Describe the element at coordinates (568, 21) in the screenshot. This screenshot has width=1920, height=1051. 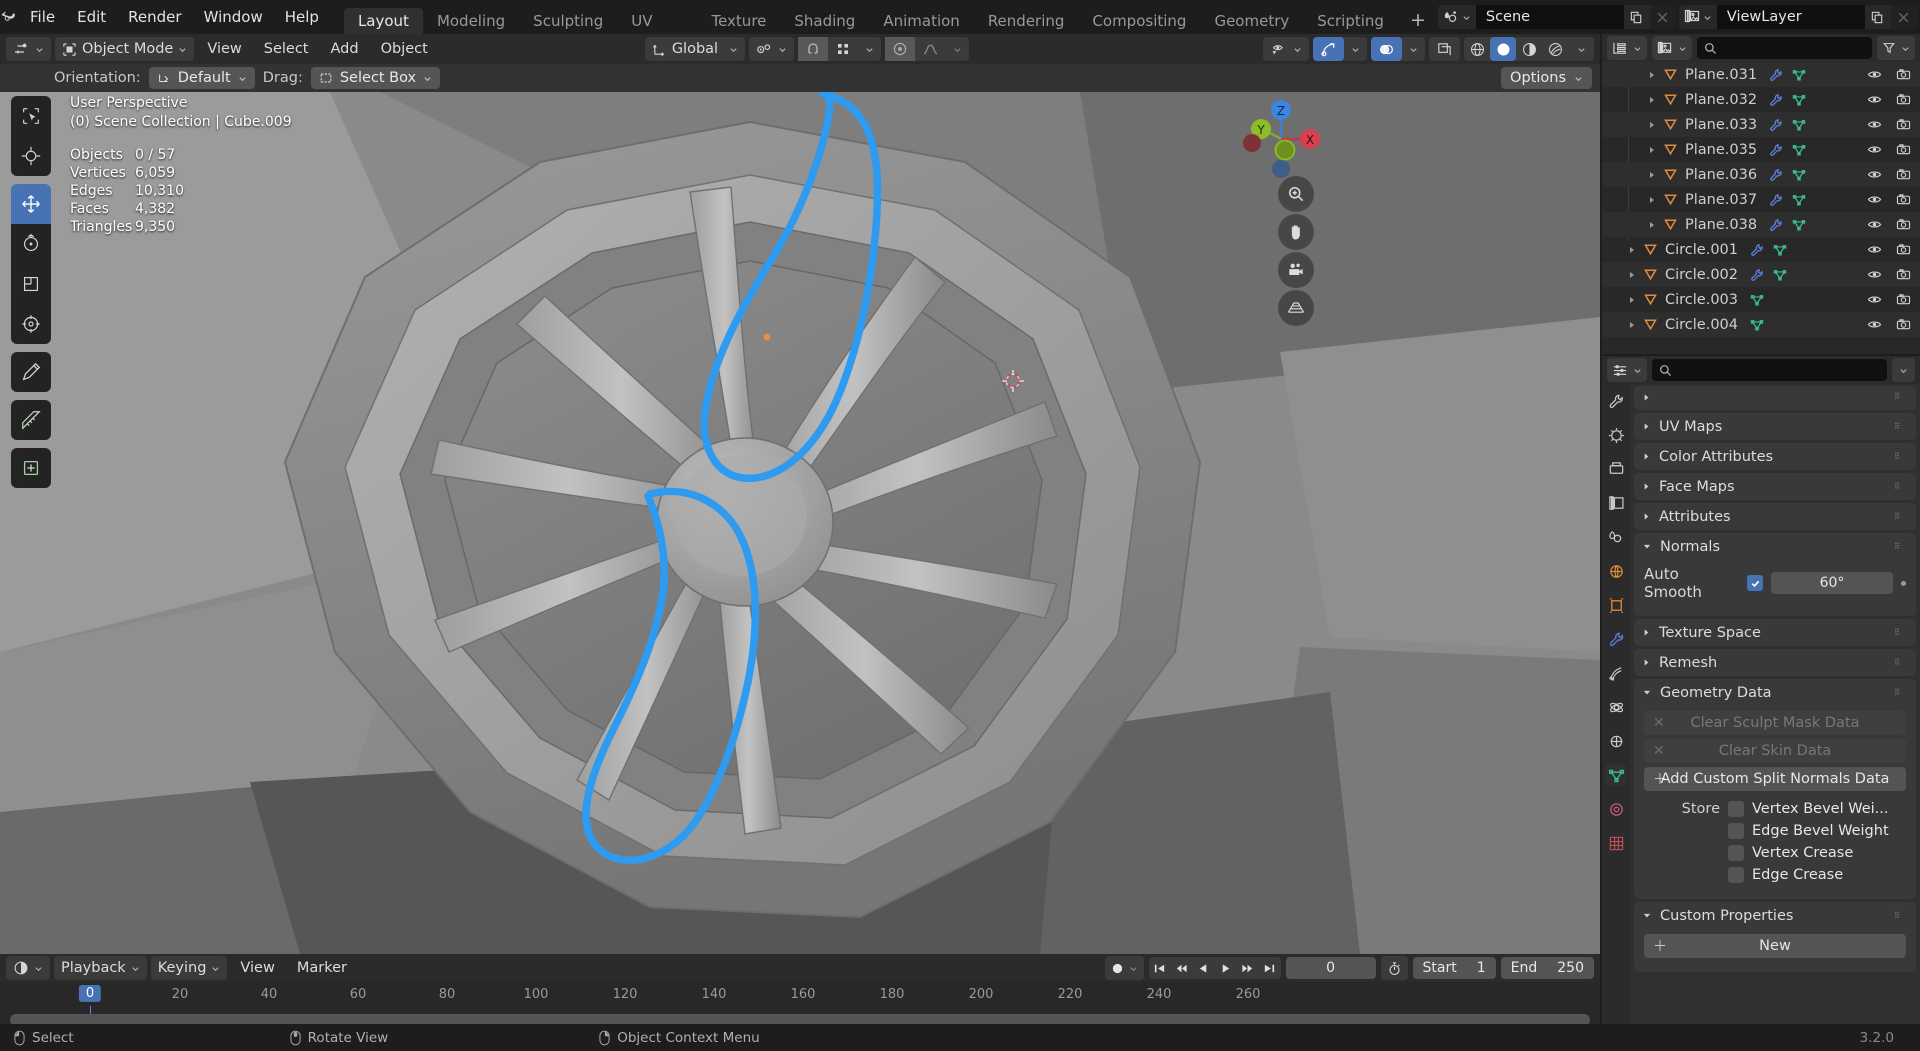
I see `tab-sculpting: Sculpting` at that location.